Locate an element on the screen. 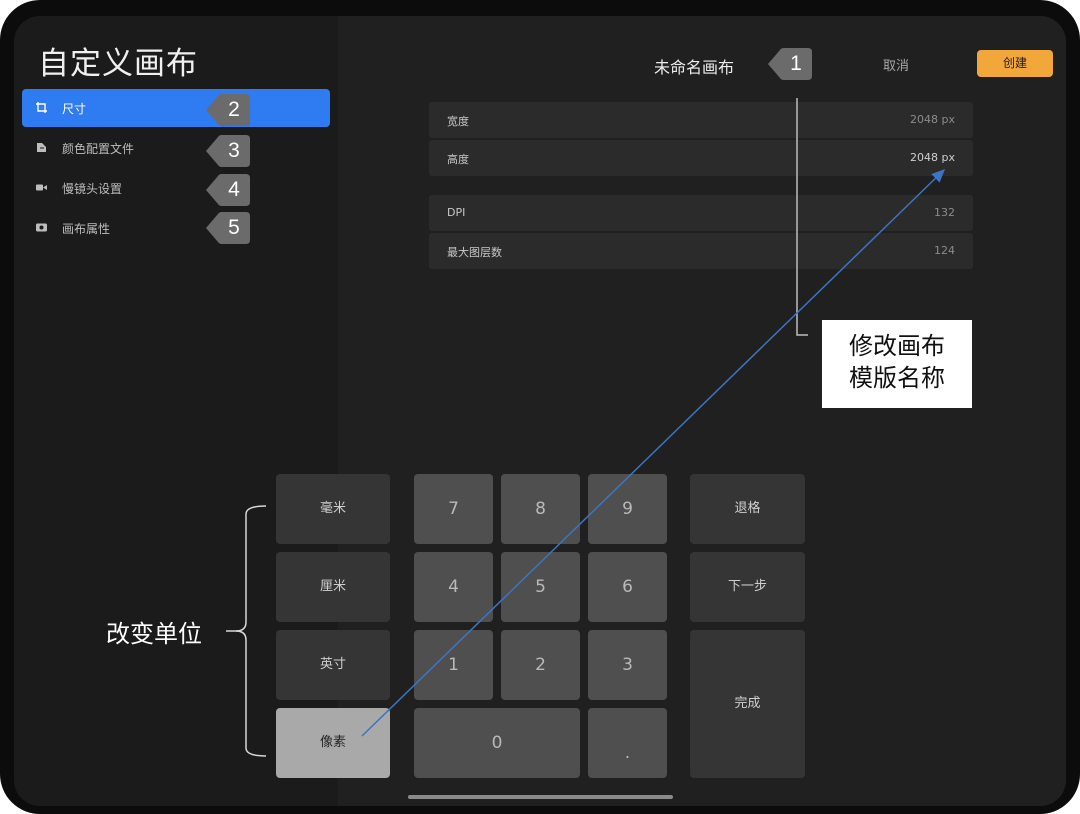  digit-5-key: 5 is located at coordinates (540, 587).